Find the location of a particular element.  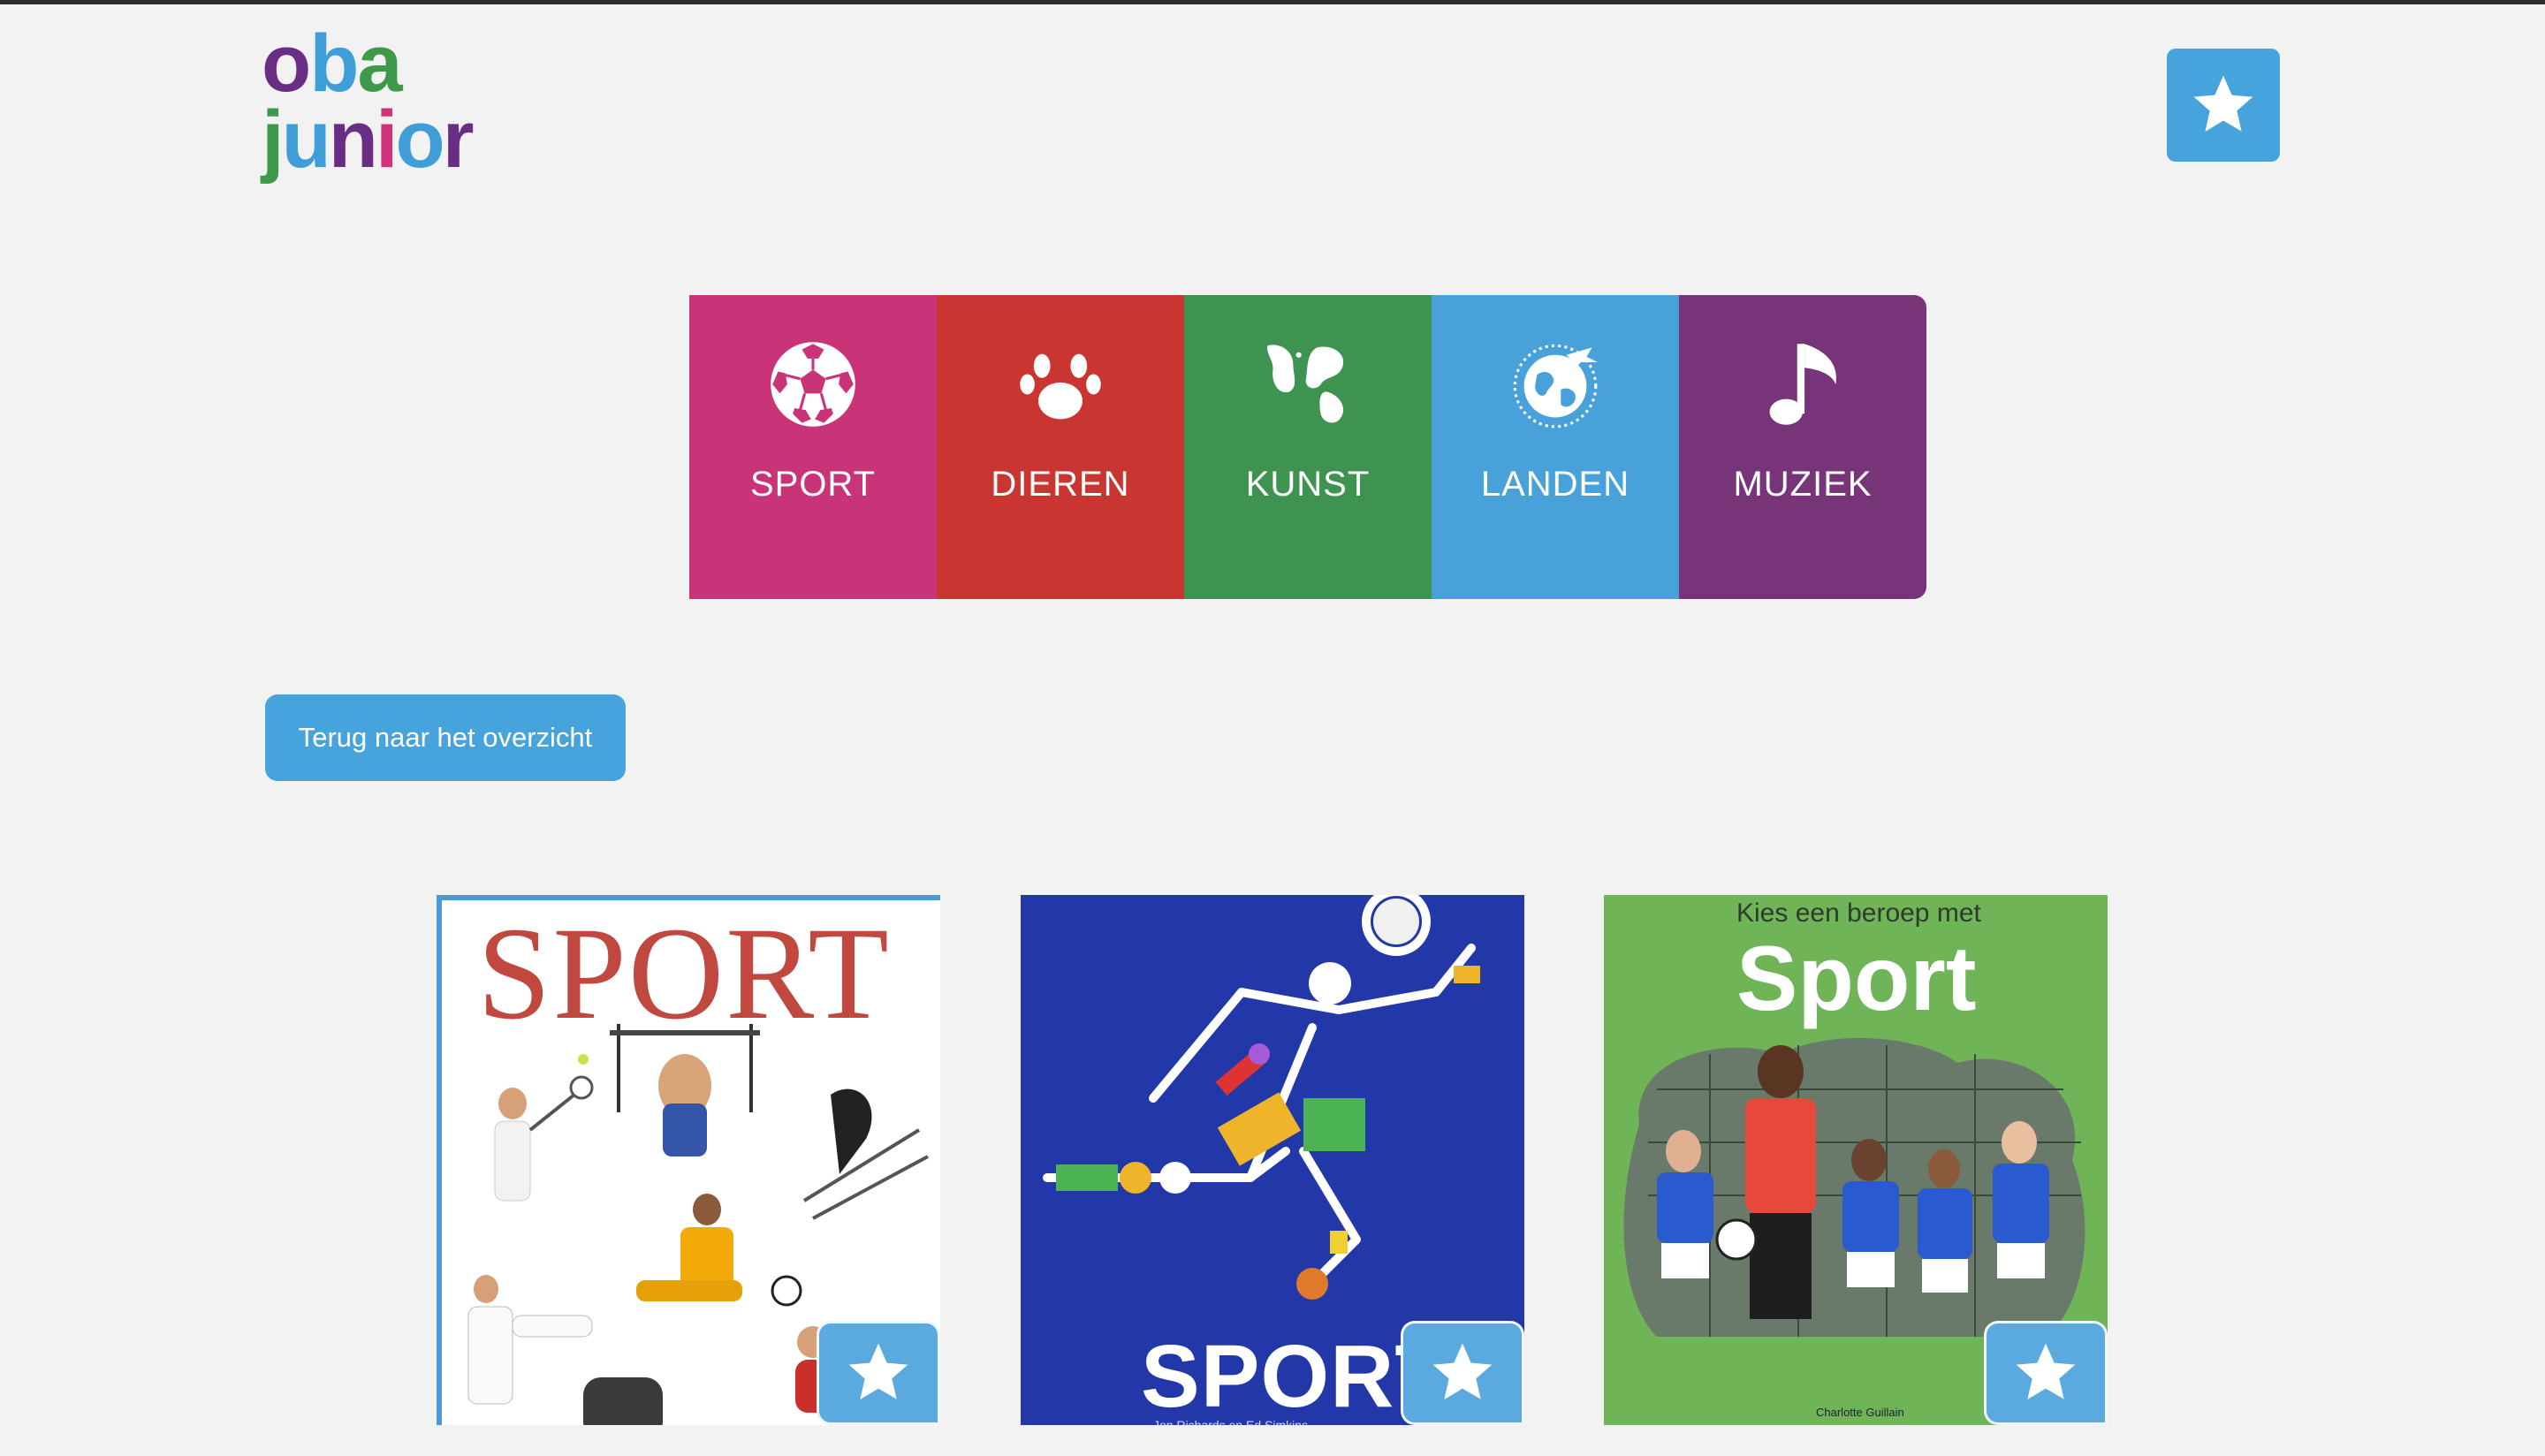

book-cover: SPORT Jon Richards en Ed Simkins is located at coordinates (1272, 1160).